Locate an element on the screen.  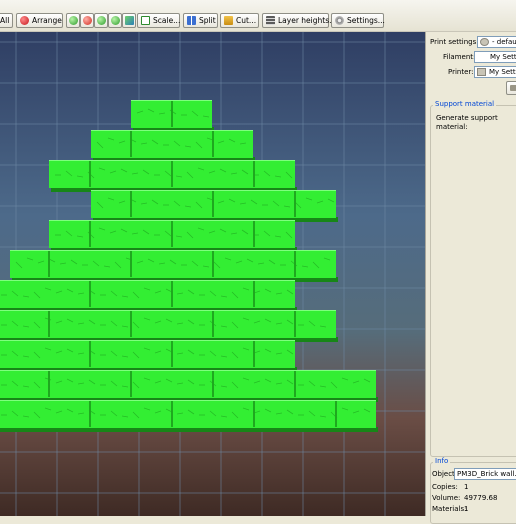
filament-select: My Settings is located at coordinates (495, 57).